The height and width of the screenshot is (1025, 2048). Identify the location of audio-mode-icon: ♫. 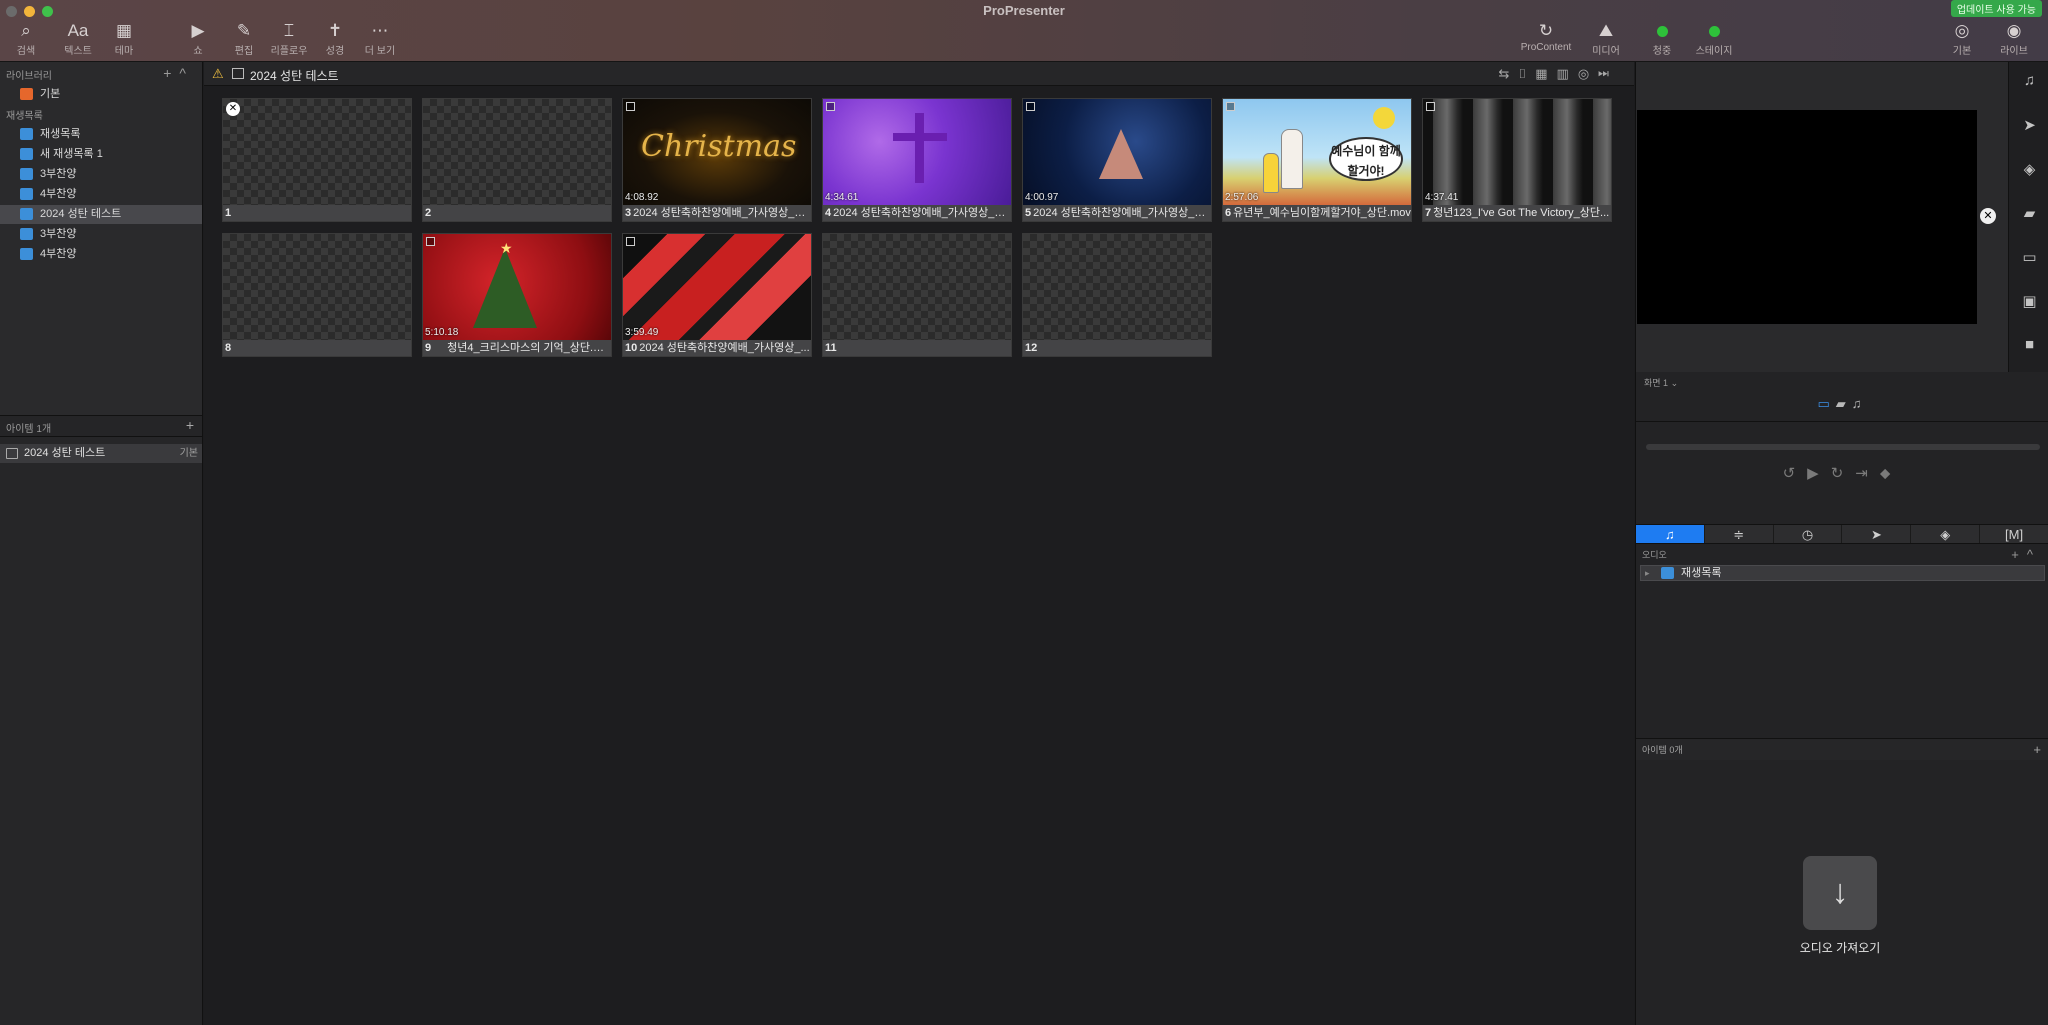
(1860, 403).